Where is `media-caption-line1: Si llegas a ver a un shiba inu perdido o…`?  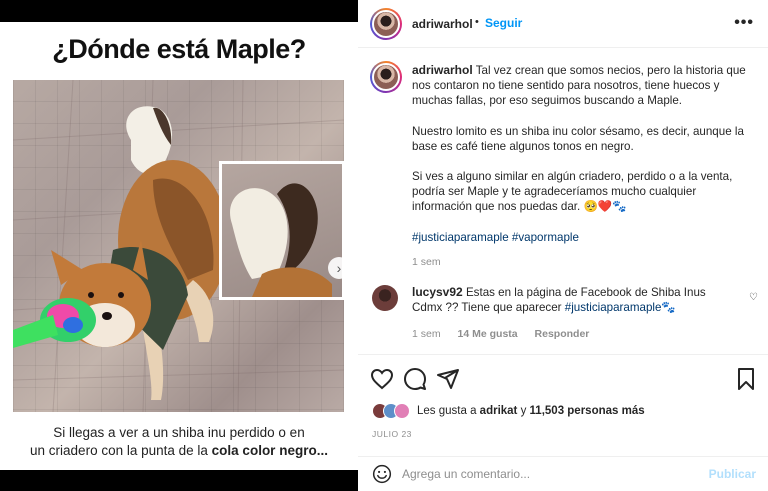 media-caption-line1: Si llegas a ver a un shiba inu perdido o… is located at coordinates (179, 432).